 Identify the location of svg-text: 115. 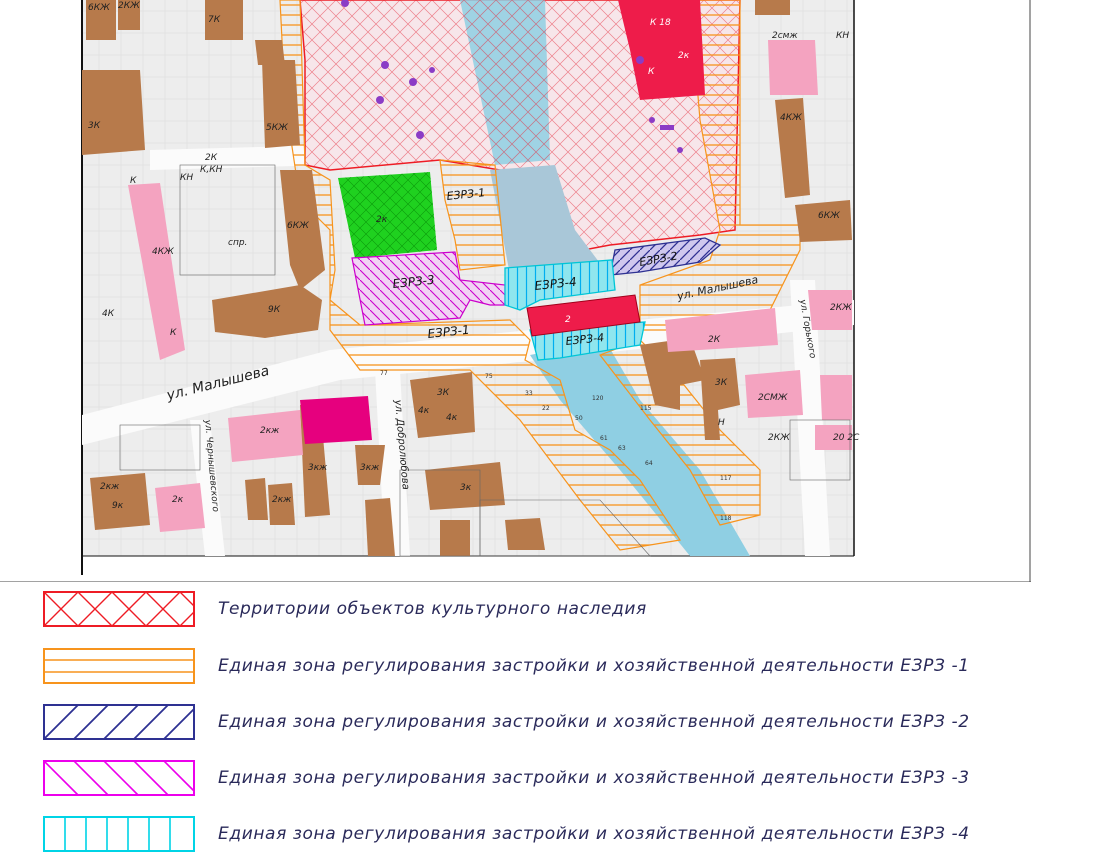
(646, 408).